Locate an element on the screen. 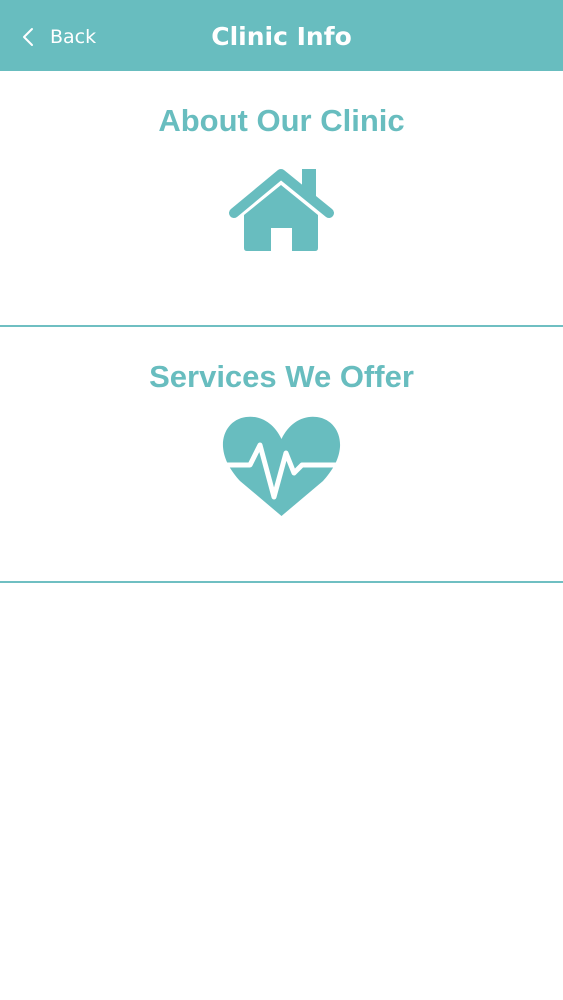  back-button: Back is located at coordinates (57, 37).